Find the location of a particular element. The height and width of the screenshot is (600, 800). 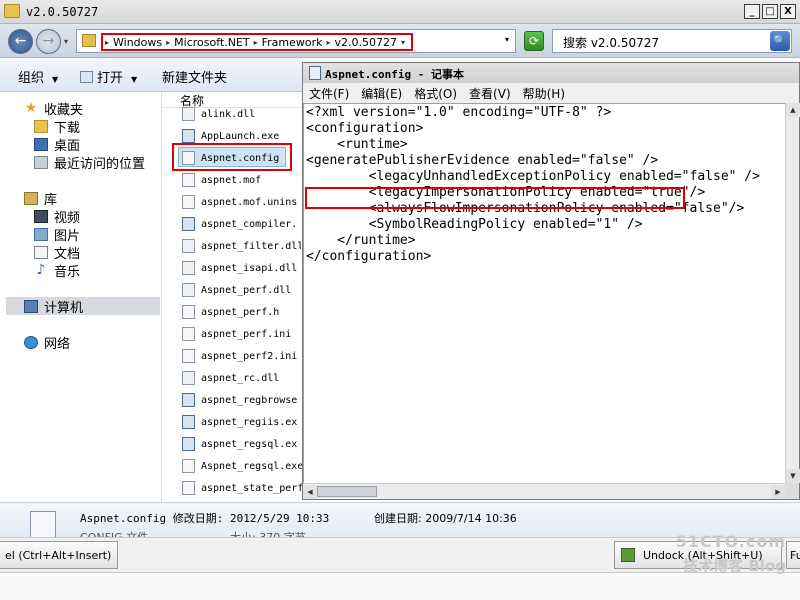

menu-help: 帮助(H) is located at coordinates (544, 93).